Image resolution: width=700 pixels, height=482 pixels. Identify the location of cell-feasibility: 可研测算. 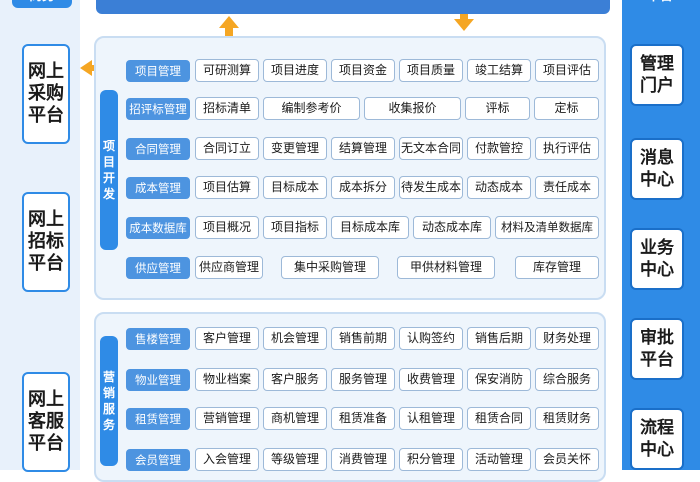
(227, 70).